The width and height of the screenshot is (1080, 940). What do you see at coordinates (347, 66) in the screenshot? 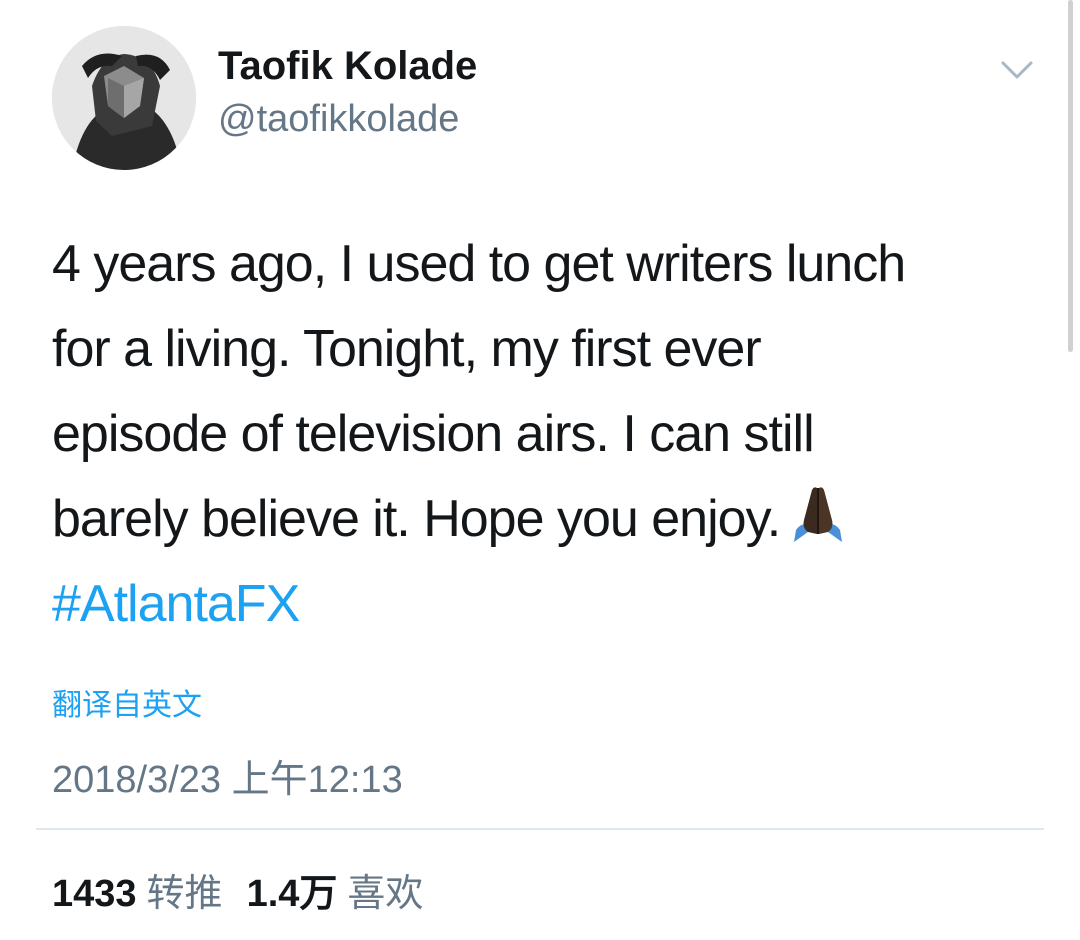
I see `display-name: Taofik Kolade` at bounding box center [347, 66].